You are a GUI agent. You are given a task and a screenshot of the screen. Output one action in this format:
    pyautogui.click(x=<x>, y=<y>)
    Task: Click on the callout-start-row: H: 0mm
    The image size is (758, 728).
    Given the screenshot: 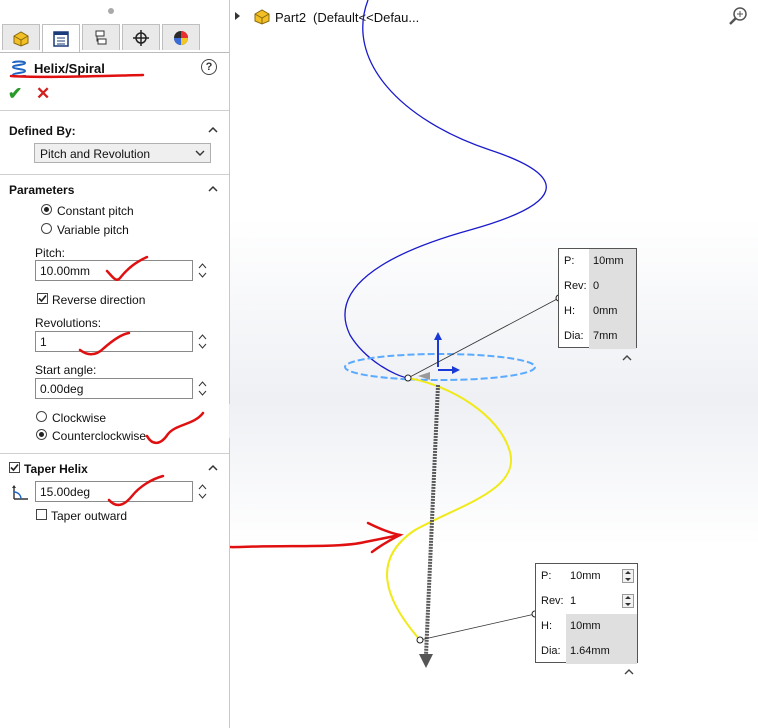 What is the action you would take?
    pyautogui.click(x=597, y=311)
    